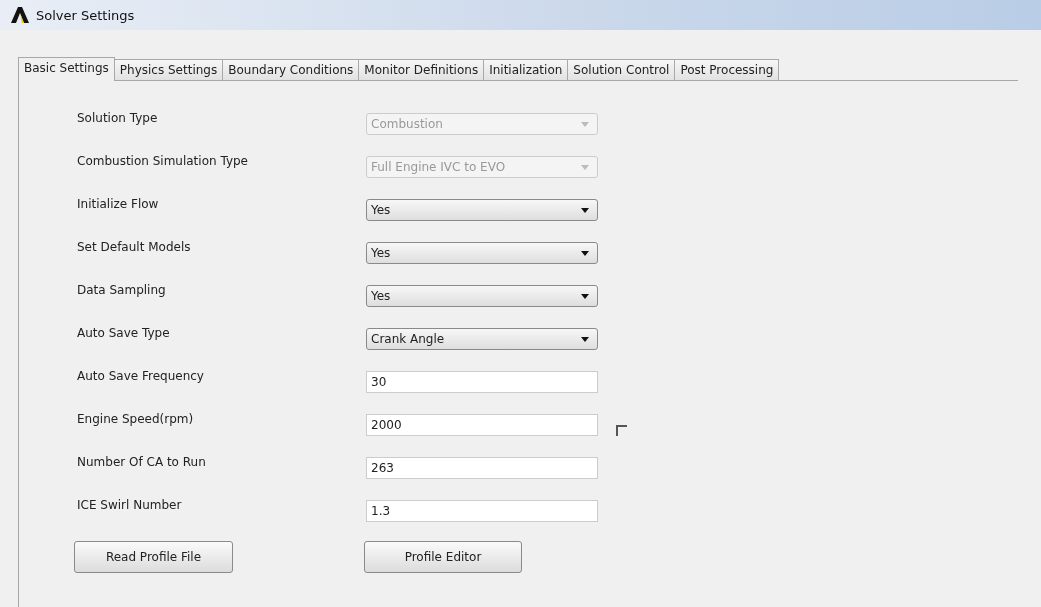 The image size is (1041, 607). I want to click on field-label: Number Of CA to Run, so click(142, 462).